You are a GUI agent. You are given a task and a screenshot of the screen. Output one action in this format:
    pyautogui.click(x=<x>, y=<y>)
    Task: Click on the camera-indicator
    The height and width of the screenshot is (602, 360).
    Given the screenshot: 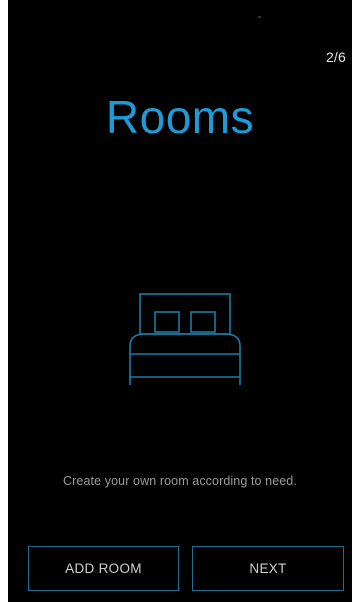 What is the action you would take?
    pyautogui.click(x=259, y=17)
    